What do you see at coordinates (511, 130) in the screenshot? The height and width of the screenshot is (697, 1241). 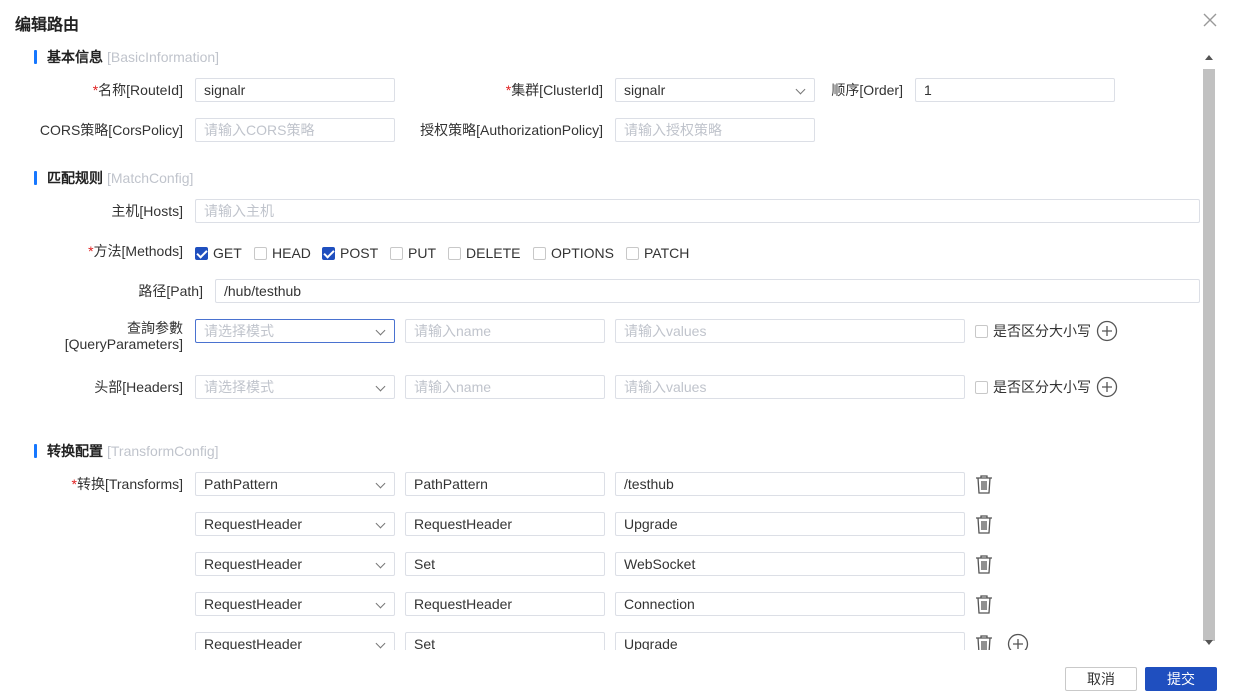 I see `auth-label: 授权策略[AuthorizationPolicy]` at bounding box center [511, 130].